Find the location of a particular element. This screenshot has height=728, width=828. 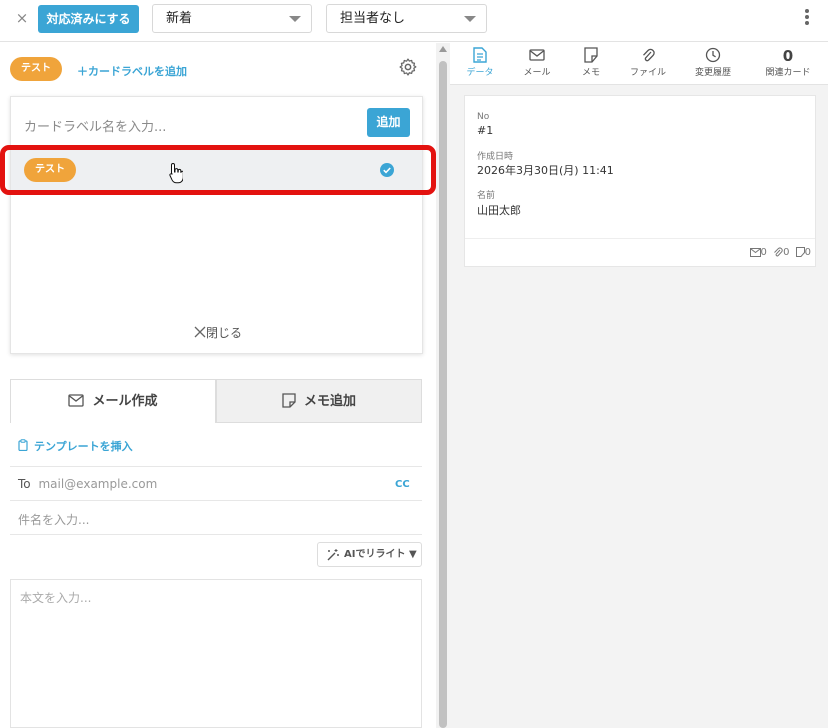

composer-tabs: メール作成 メモ追加 is located at coordinates (216, 401).